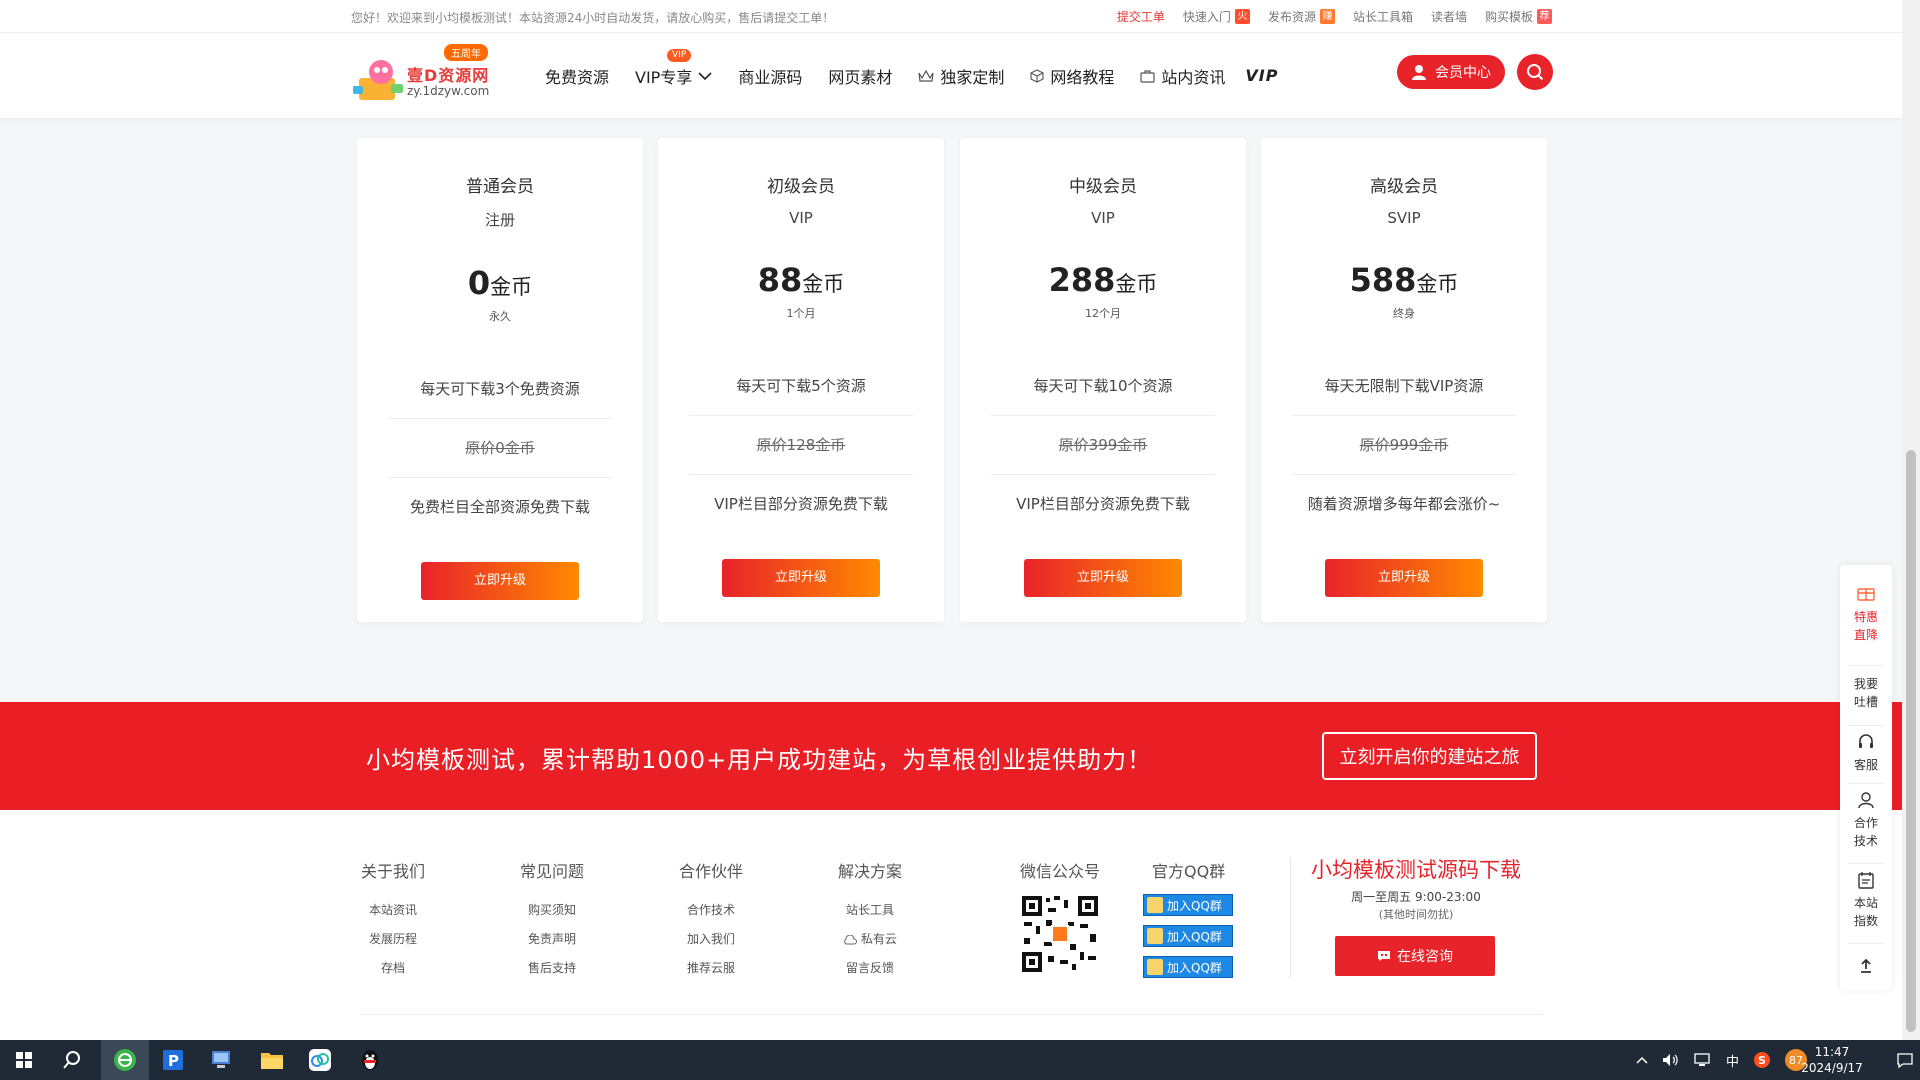  Describe the element at coordinates (552, 939) in the screenshot. I see `footer-link: 免责声明` at that location.